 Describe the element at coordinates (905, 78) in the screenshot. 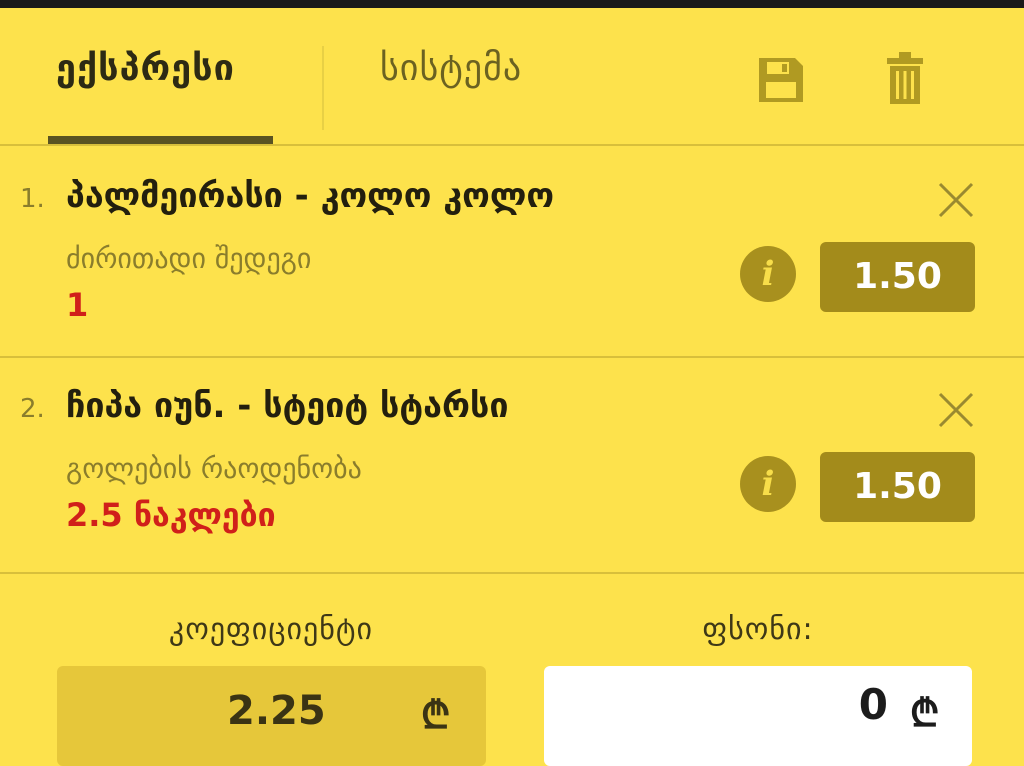

I see `trash-icon` at that location.